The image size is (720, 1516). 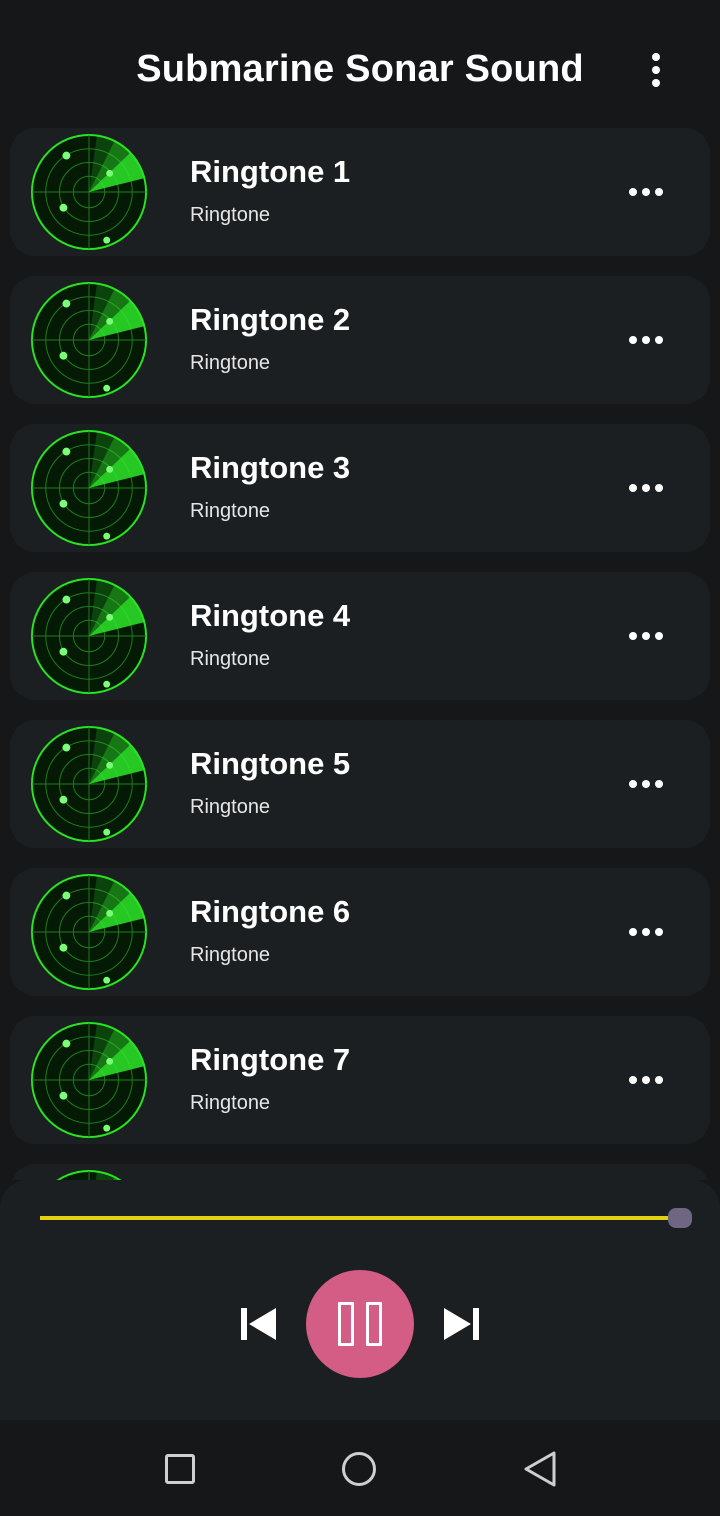 I want to click on system-nav-bar, so click(x=360, y=1468).